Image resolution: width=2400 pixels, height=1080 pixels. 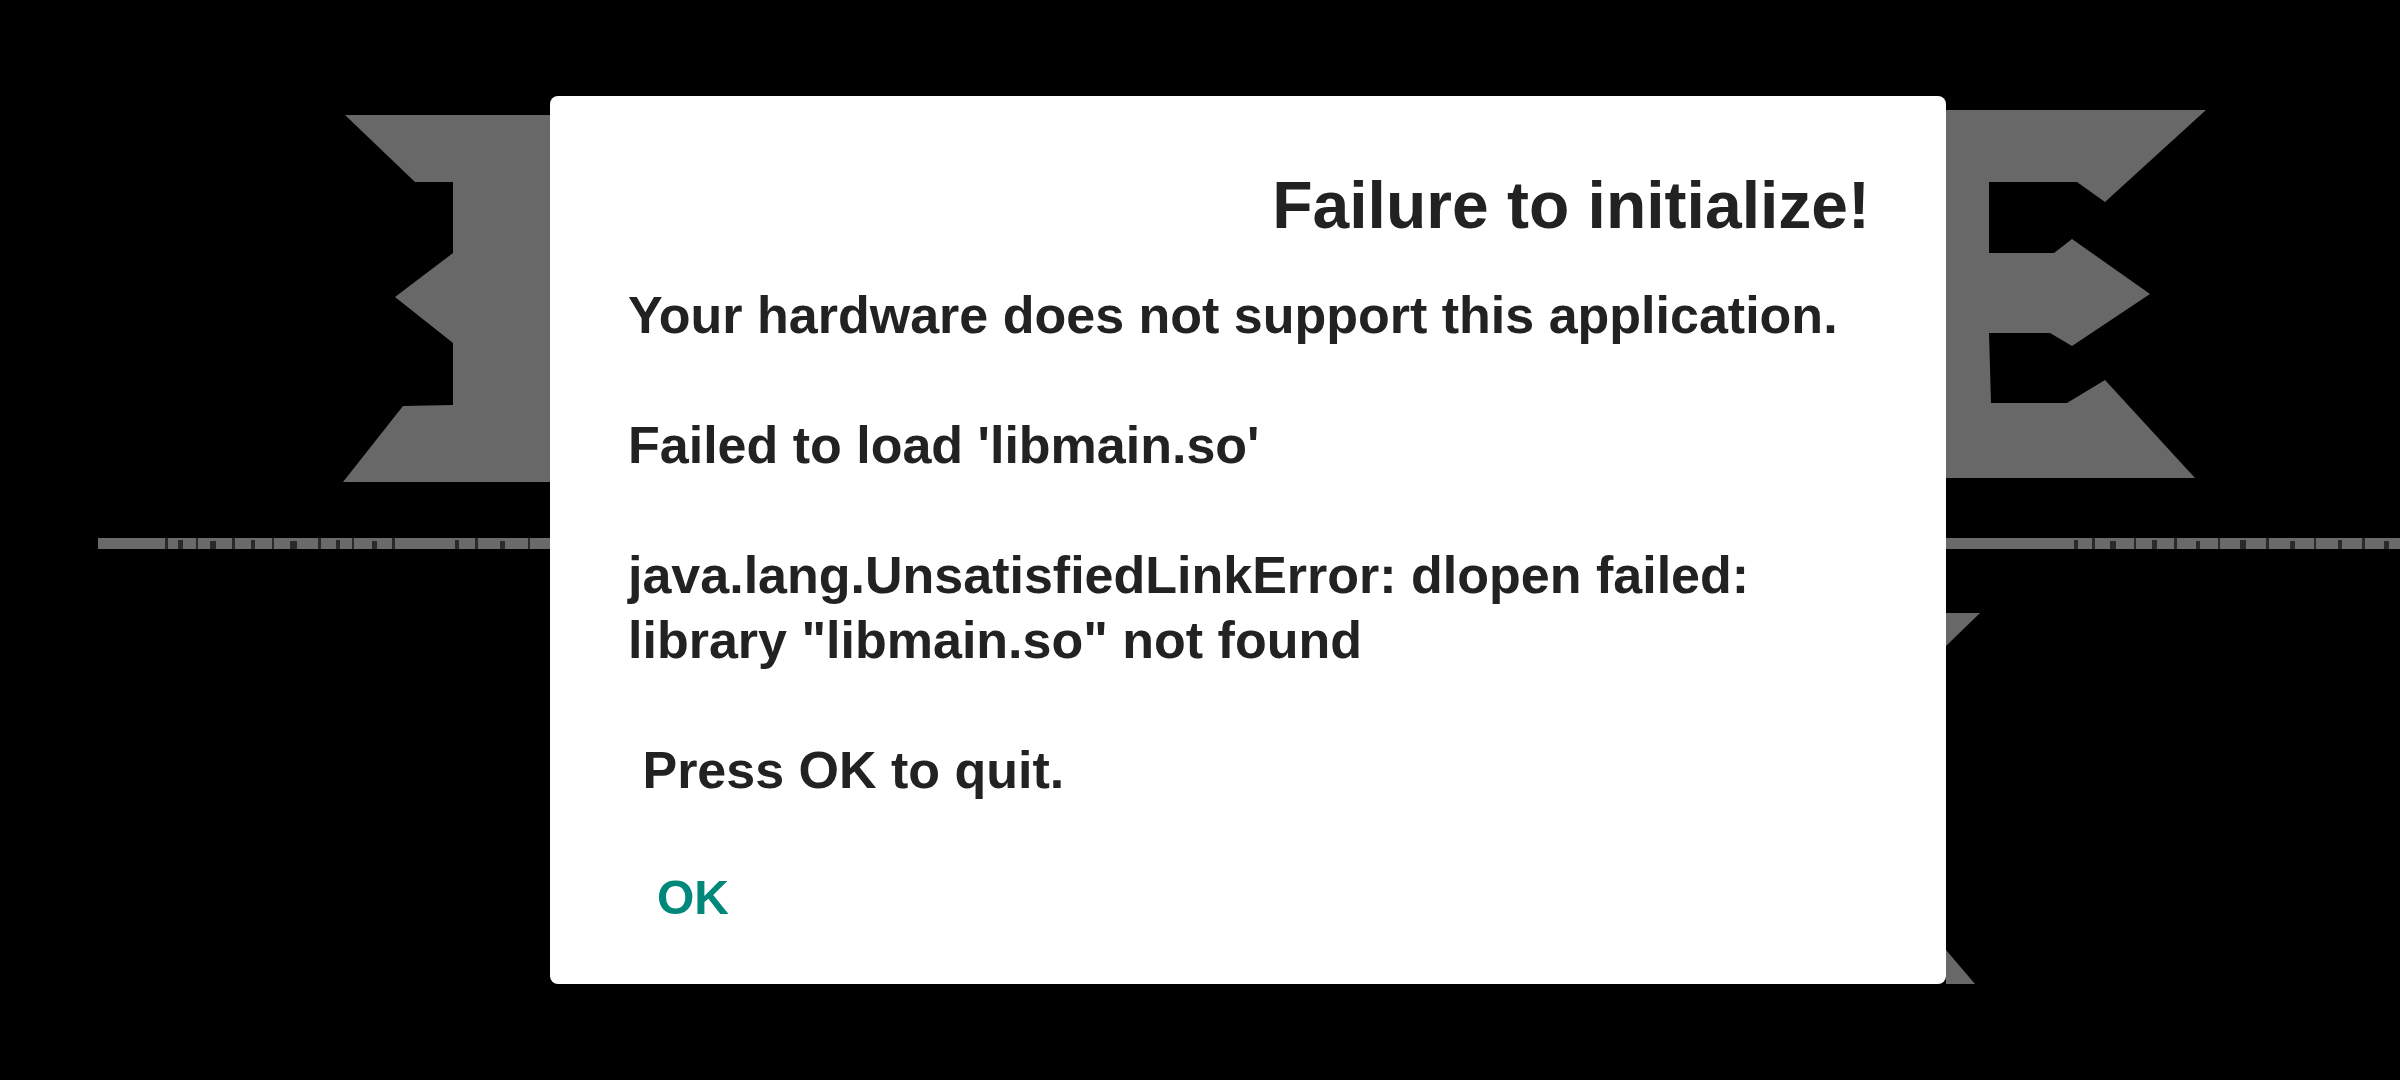 I want to click on message-text: java.lang.UnsatisfiedLinkError: dlopen failed: library "libmain.so" not found, so click(x=1189, y=608).